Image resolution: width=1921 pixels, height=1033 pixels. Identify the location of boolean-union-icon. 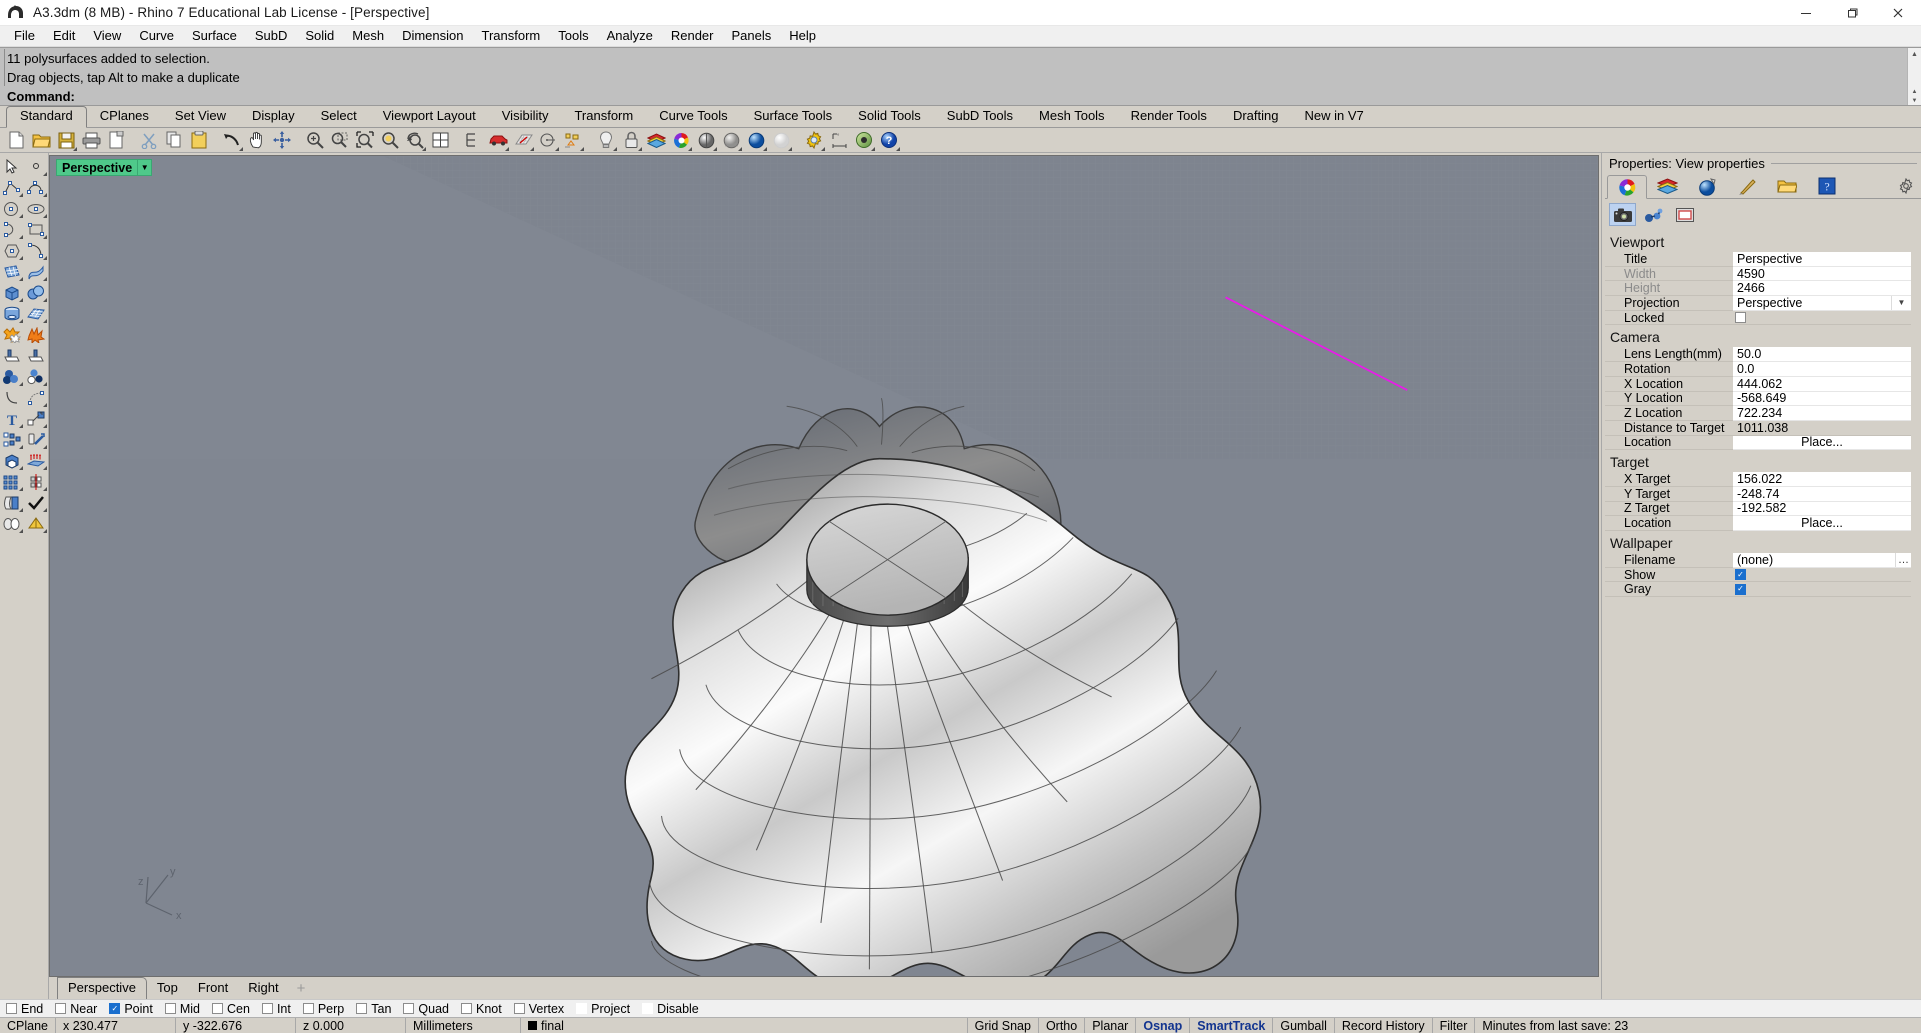
(12, 334).